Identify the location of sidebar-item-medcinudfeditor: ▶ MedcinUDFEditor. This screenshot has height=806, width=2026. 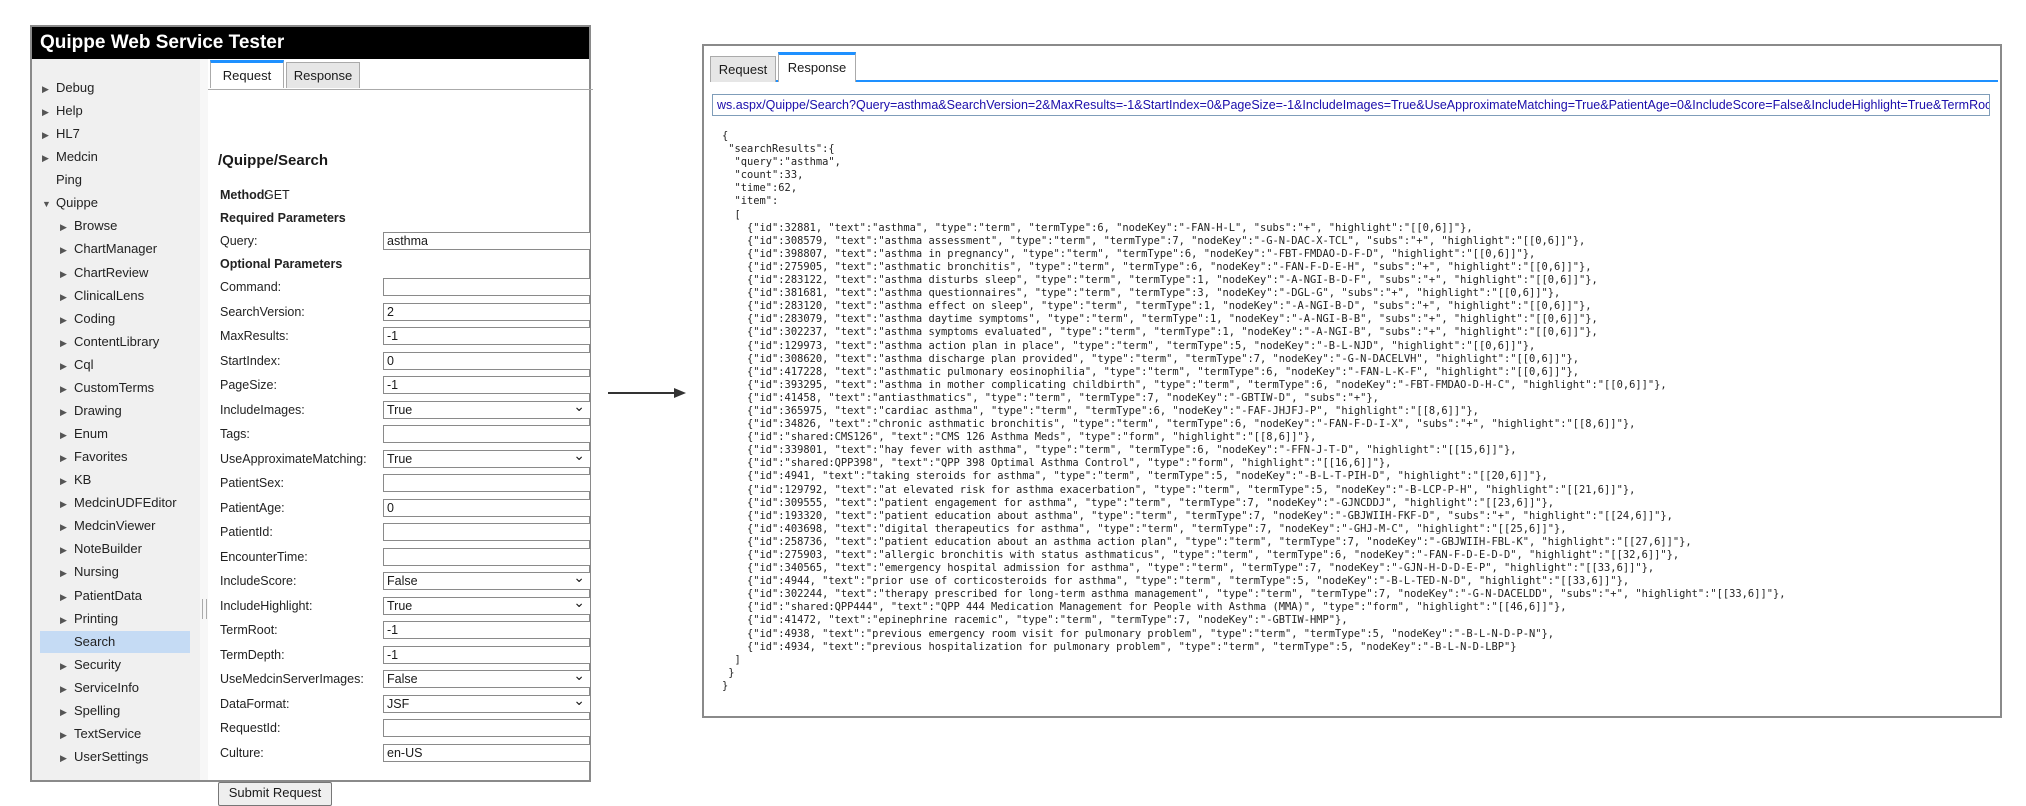
(104, 503).